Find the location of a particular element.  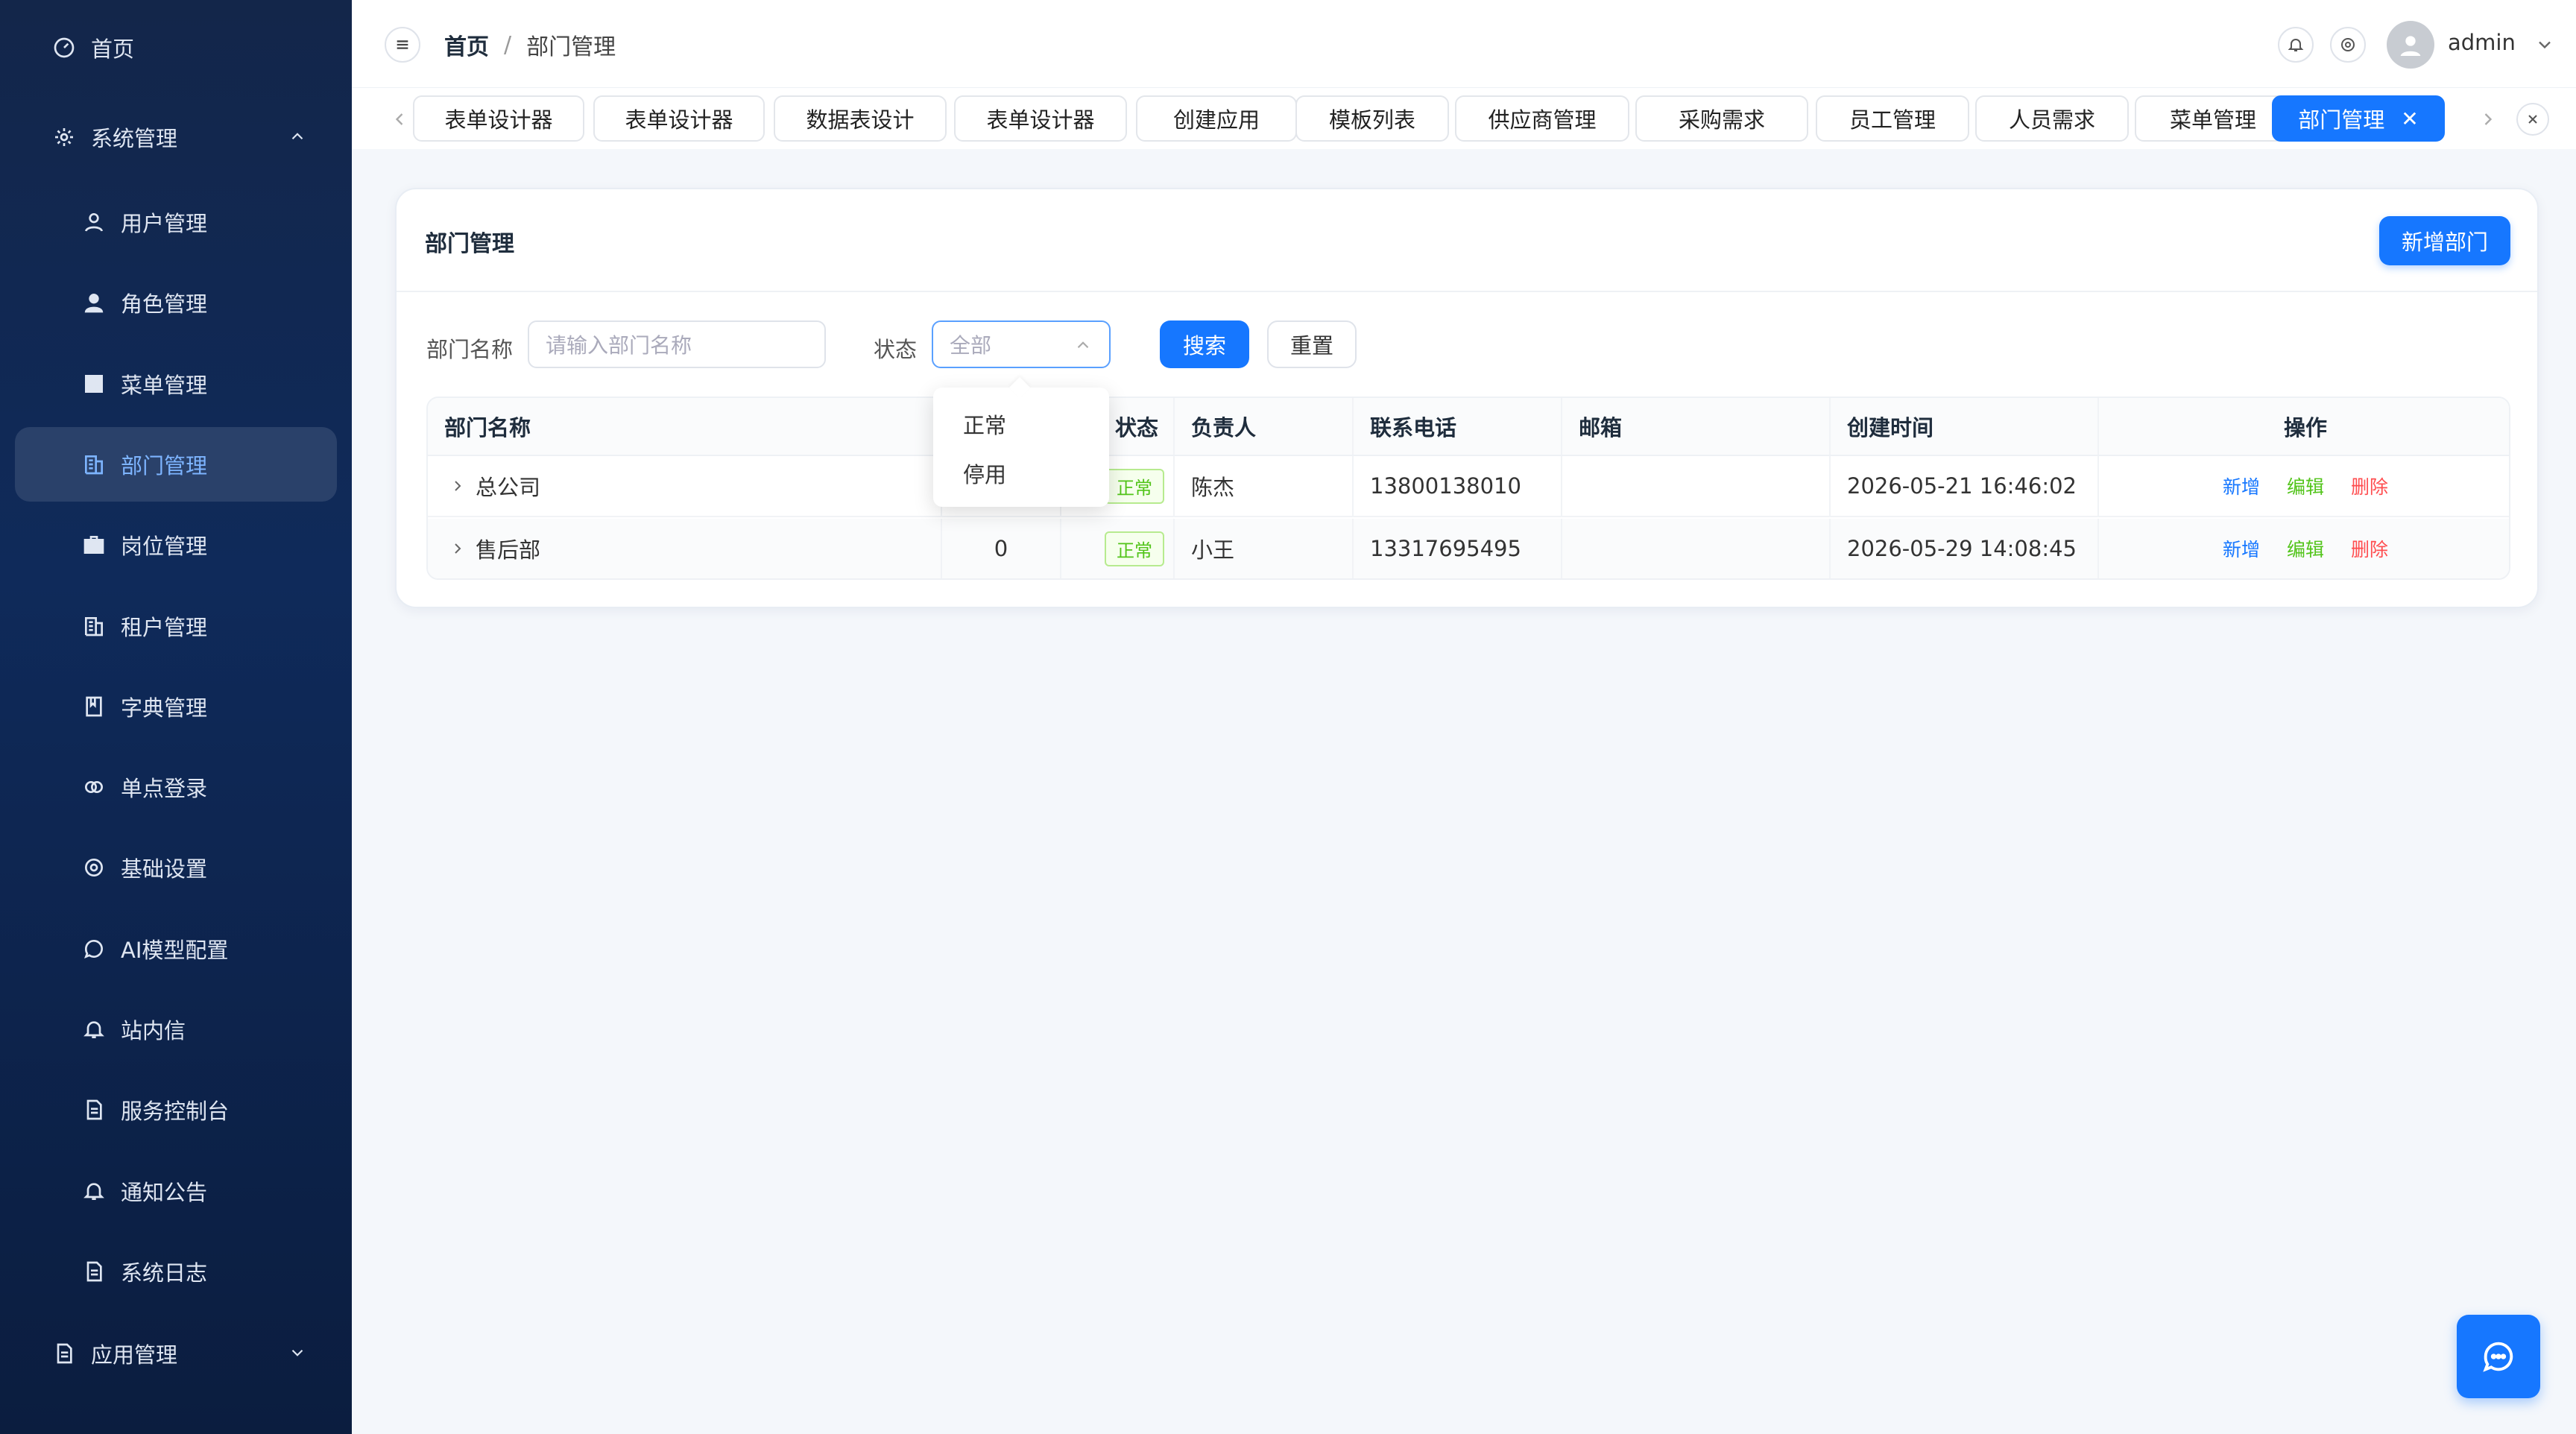

breadcrumb-current: 部门管理 is located at coordinates (571, 47).